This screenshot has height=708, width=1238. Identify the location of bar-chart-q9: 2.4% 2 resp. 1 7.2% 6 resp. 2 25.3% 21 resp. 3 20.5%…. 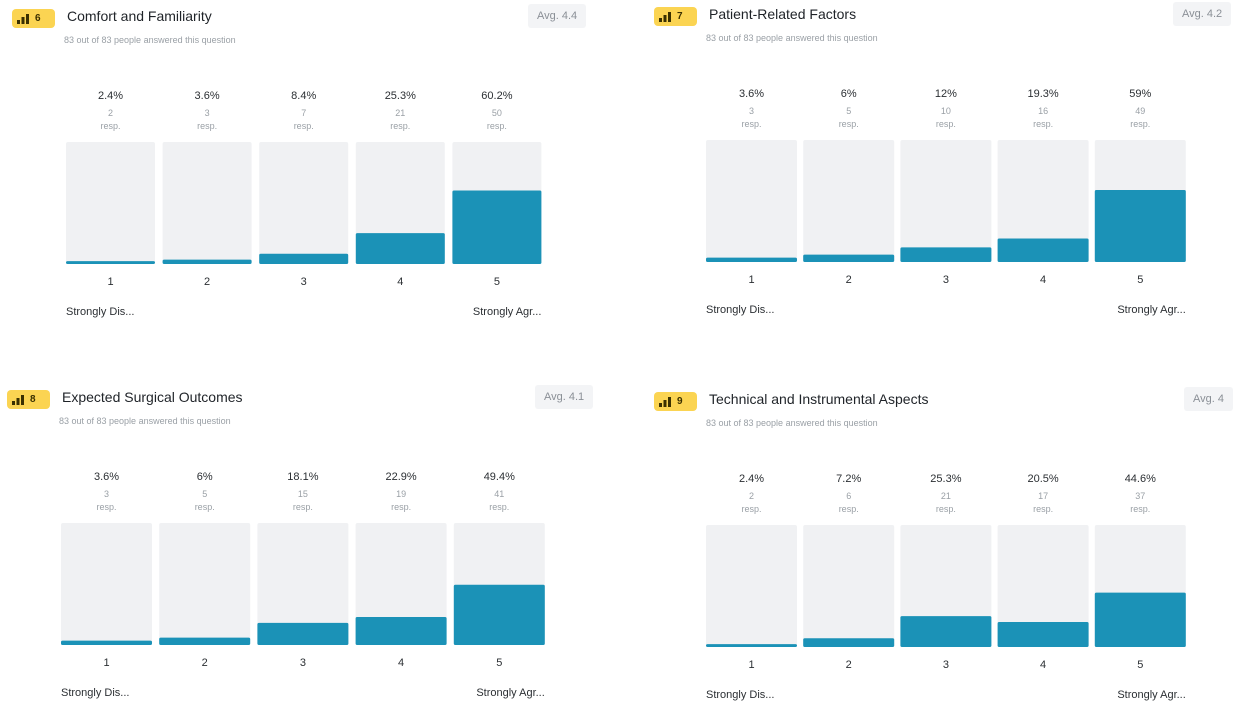
(946, 587).